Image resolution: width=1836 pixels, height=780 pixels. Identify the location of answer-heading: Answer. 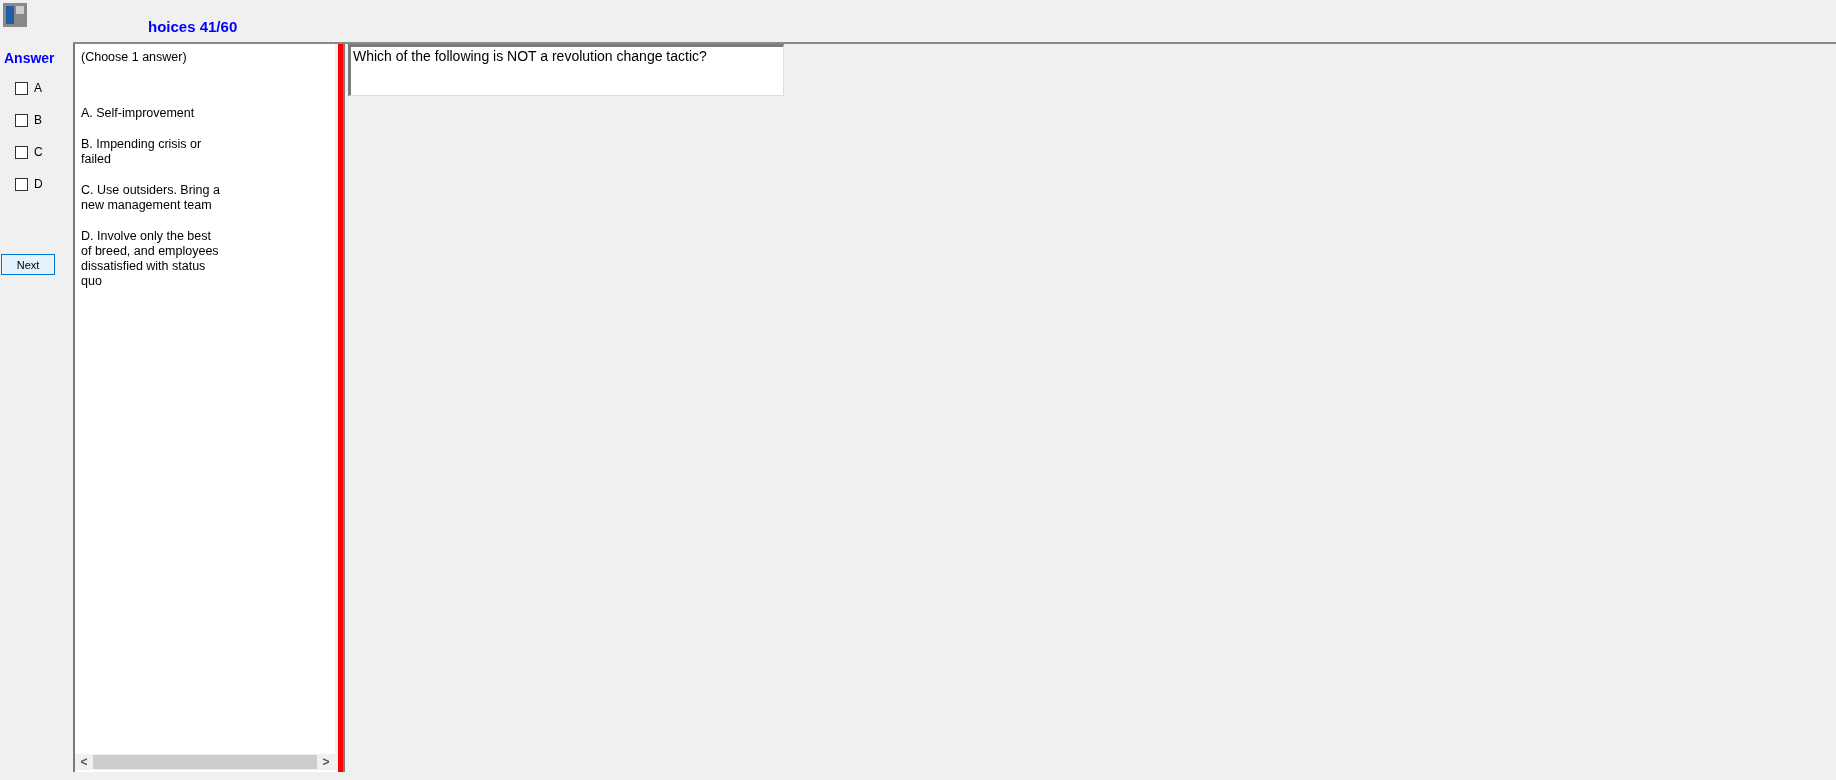
(29, 58).